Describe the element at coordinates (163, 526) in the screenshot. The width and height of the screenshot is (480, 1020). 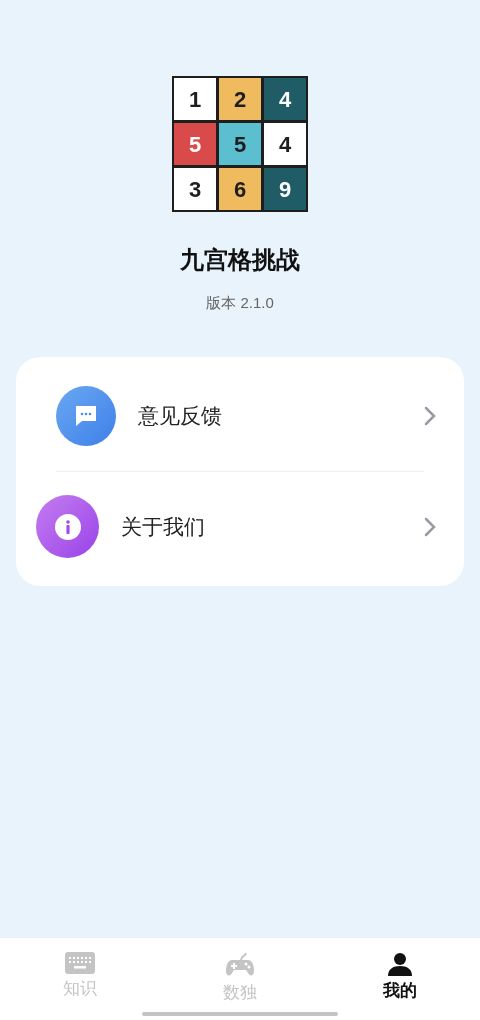
I see `menu-label: 关于我们` at that location.